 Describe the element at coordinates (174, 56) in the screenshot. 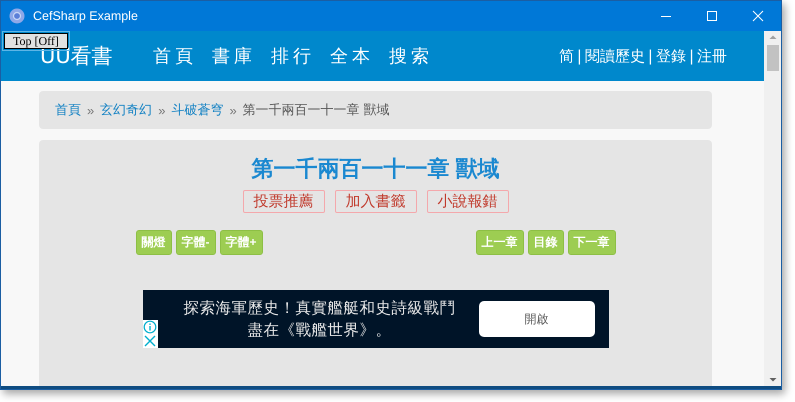

I see `nav-link: 首頁` at that location.